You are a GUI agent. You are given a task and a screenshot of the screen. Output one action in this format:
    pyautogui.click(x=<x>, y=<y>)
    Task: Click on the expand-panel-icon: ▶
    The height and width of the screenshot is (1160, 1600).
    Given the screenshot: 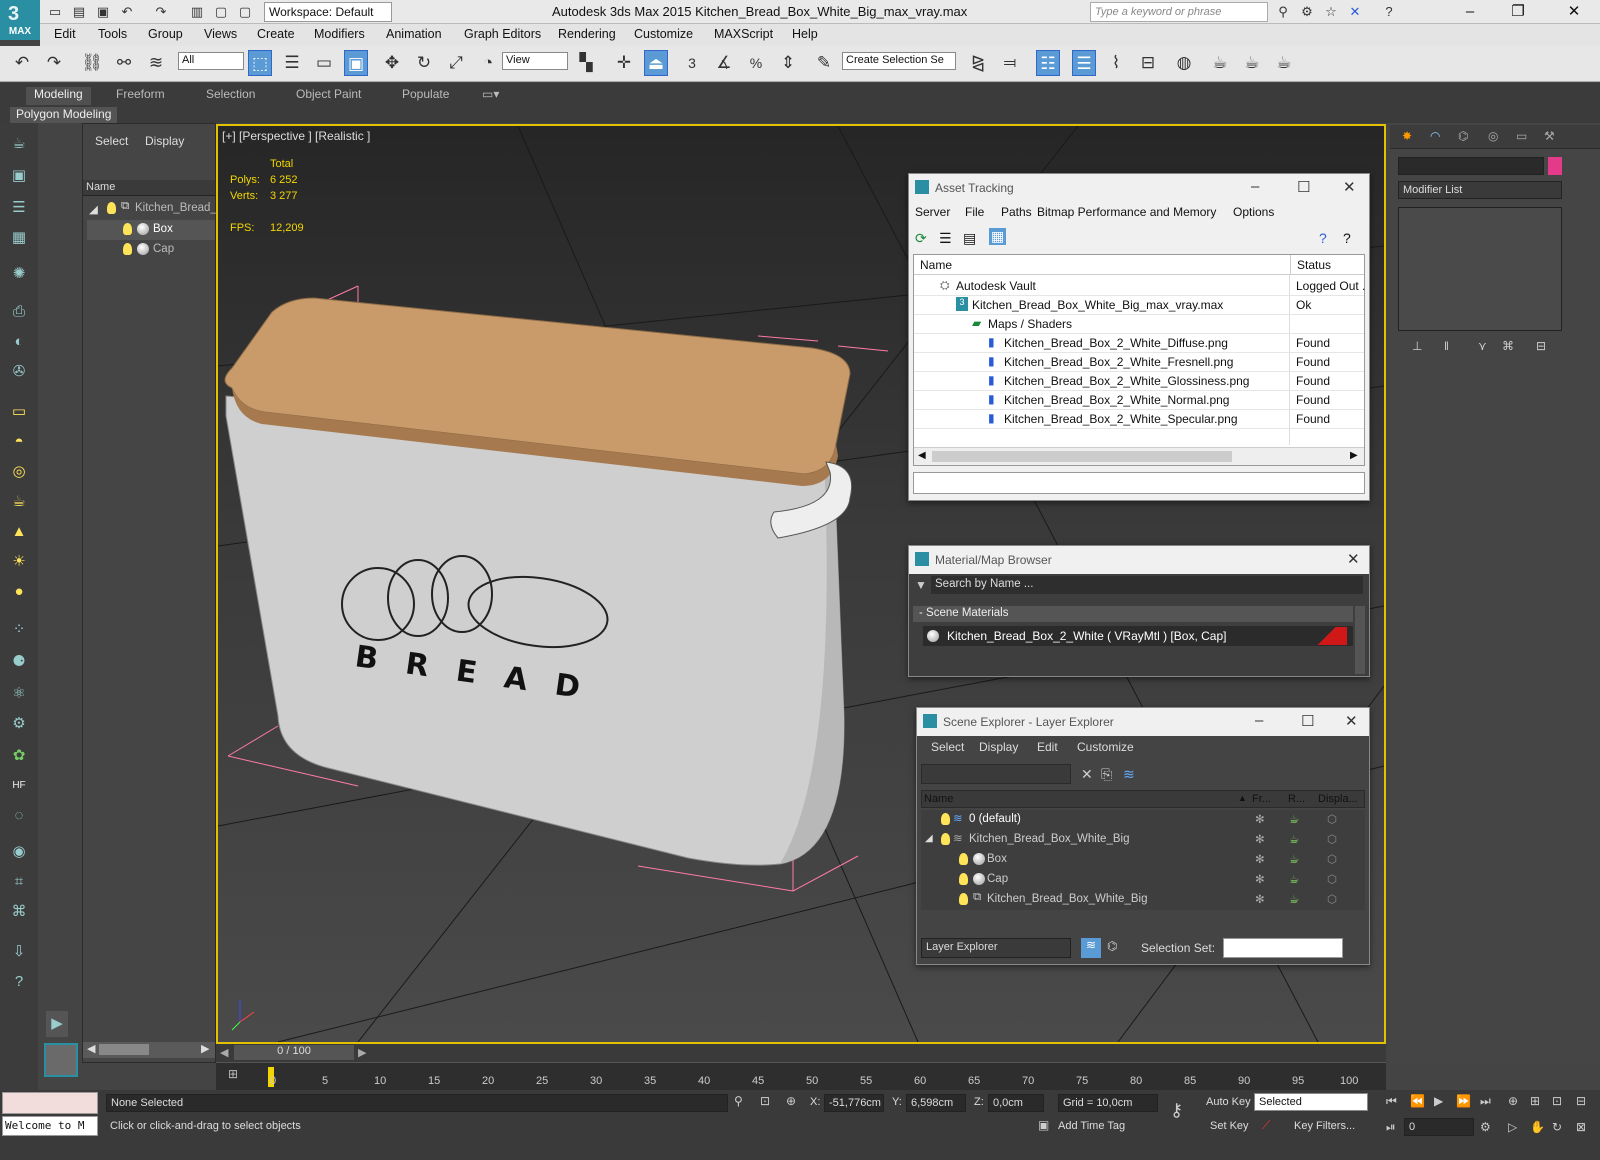 What is the action you would take?
    pyautogui.click(x=57, y=1024)
    